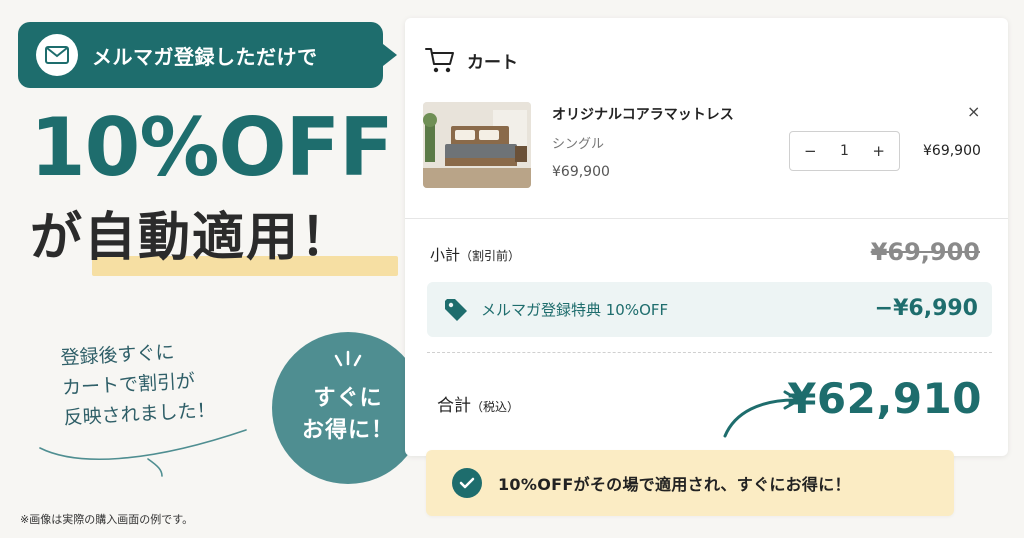 Image resolution: width=1024 pixels, height=538 pixels. I want to click on cart-title: カート, so click(492, 62).